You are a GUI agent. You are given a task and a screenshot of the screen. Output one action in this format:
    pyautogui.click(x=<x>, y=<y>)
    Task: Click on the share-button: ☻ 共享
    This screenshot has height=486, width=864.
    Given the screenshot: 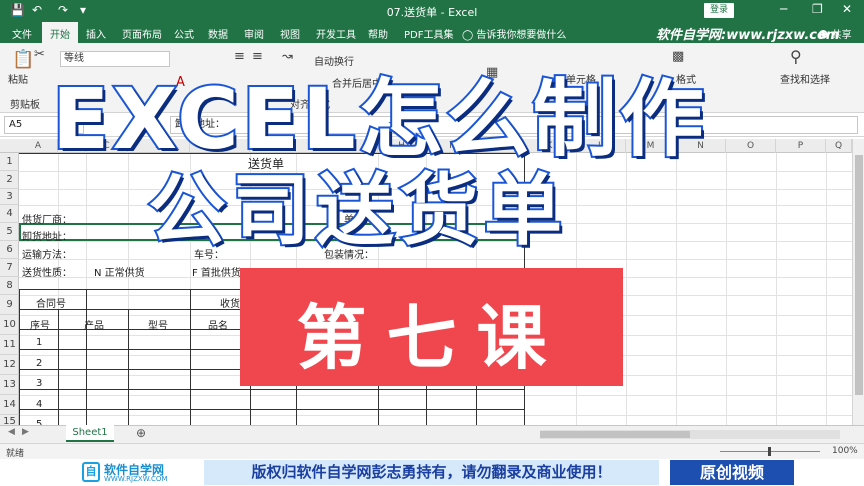 What is the action you would take?
    pyautogui.click(x=835, y=33)
    